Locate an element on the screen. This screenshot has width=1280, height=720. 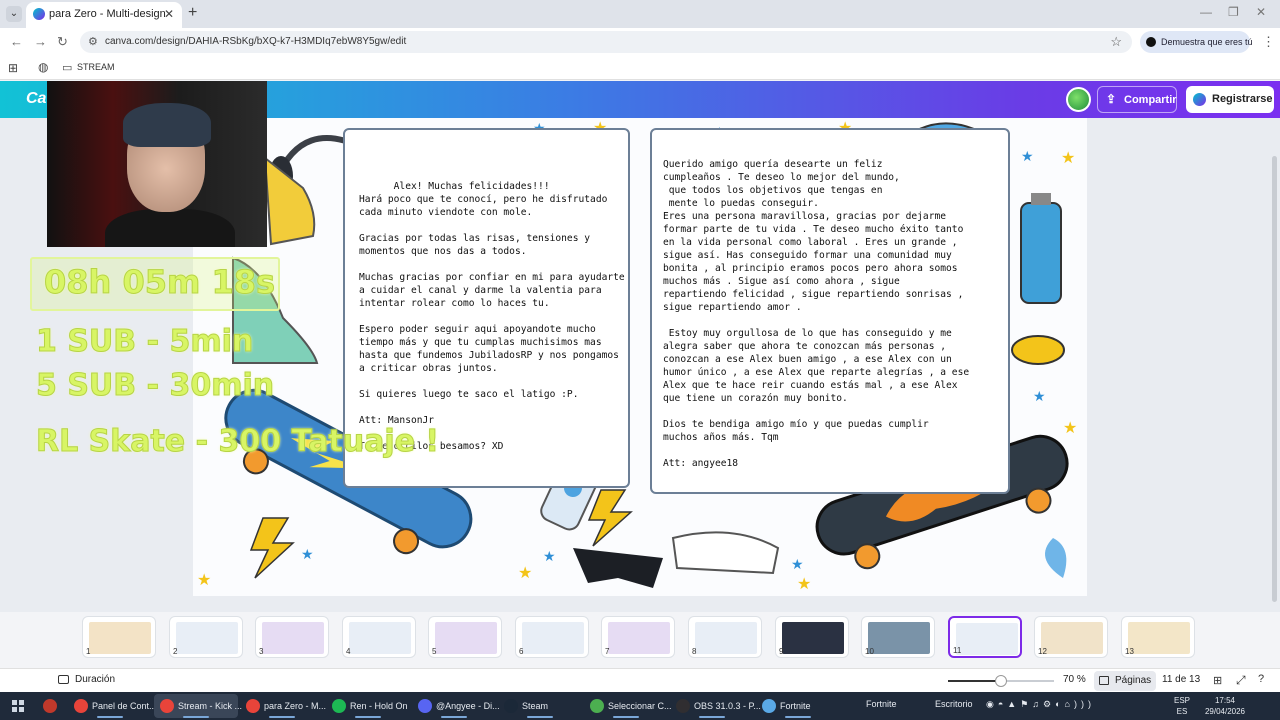
page-thumbnail-11: 11 is located at coordinates (985, 637).